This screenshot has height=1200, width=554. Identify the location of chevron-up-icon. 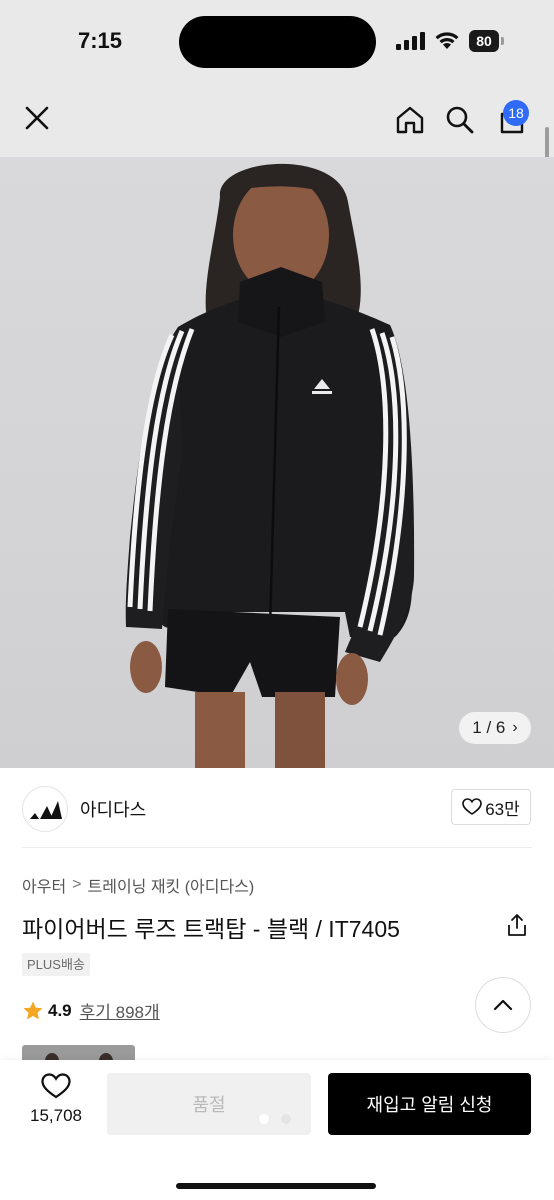
(503, 1005).